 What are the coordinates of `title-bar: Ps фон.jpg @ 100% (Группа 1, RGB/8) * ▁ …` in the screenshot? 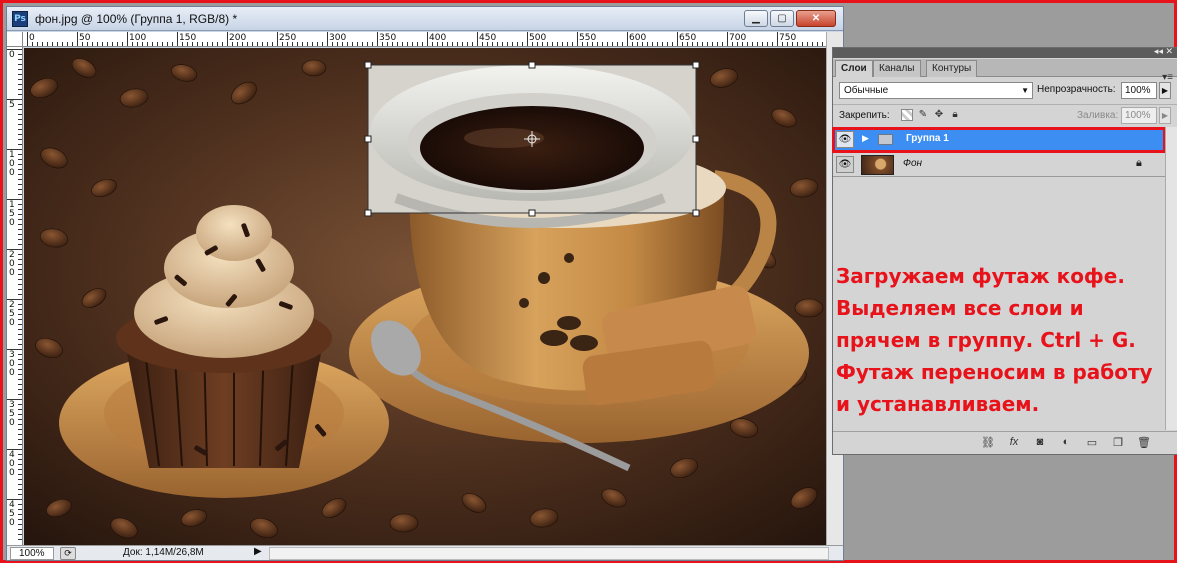 It's located at (425, 19).